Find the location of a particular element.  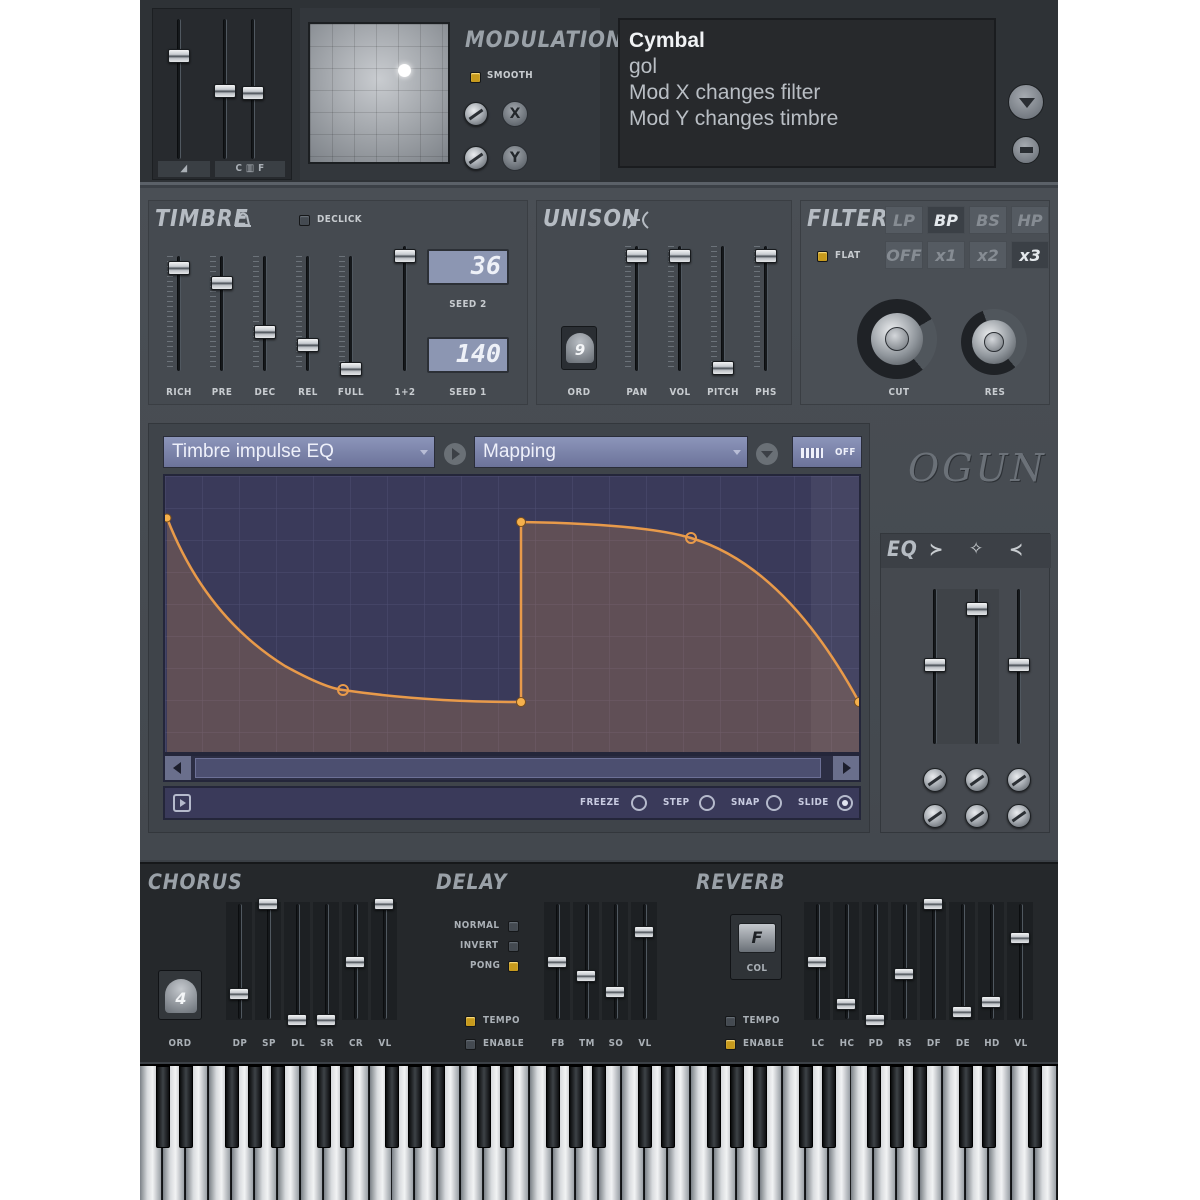

reverb-de-fader is located at coordinates (962, 1012).